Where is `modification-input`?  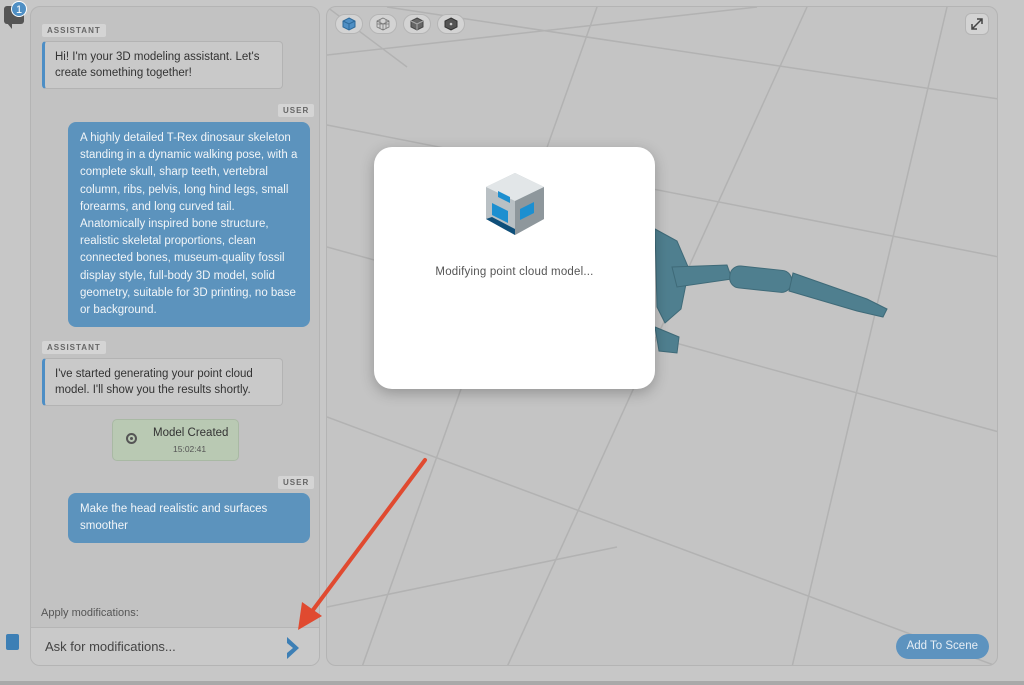 modification-input is located at coordinates (160, 646).